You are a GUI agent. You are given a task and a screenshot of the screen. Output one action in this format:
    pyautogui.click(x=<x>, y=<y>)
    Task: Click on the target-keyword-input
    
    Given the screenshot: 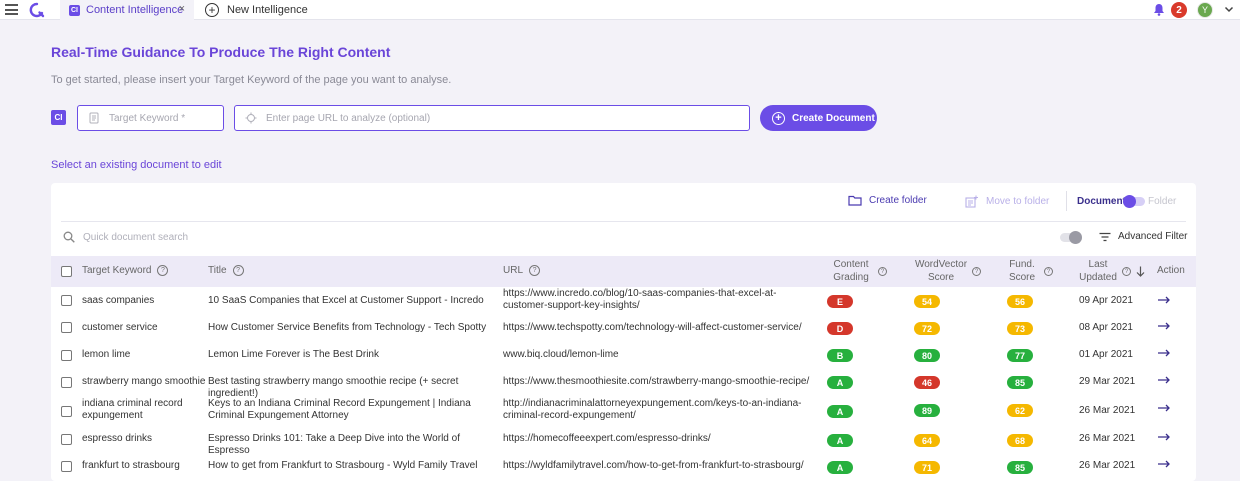 What is the action you would take?
    pyautogui.click(x=166, y=118)
    